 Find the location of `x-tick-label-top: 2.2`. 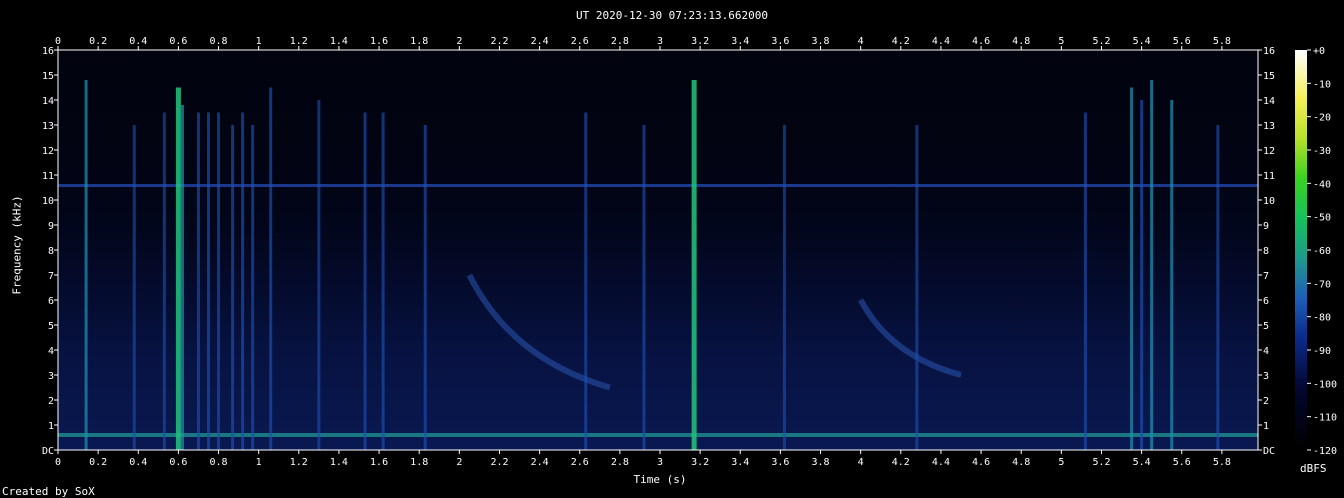

x-tick-label-top: 2.2 is located at coordinates (499, 41).